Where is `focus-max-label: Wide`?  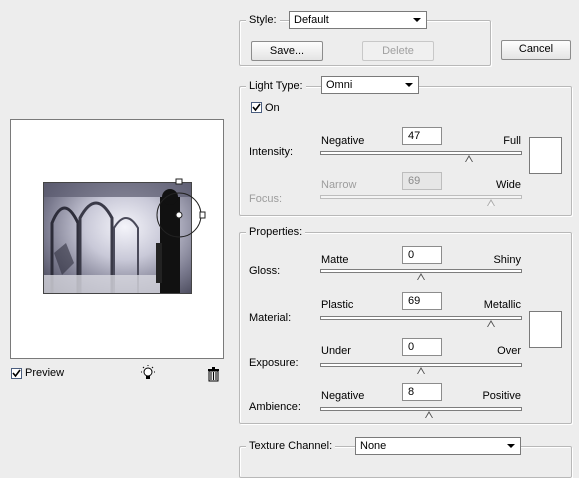
focus-max-label: Wide is located at coordinates (508, 185).